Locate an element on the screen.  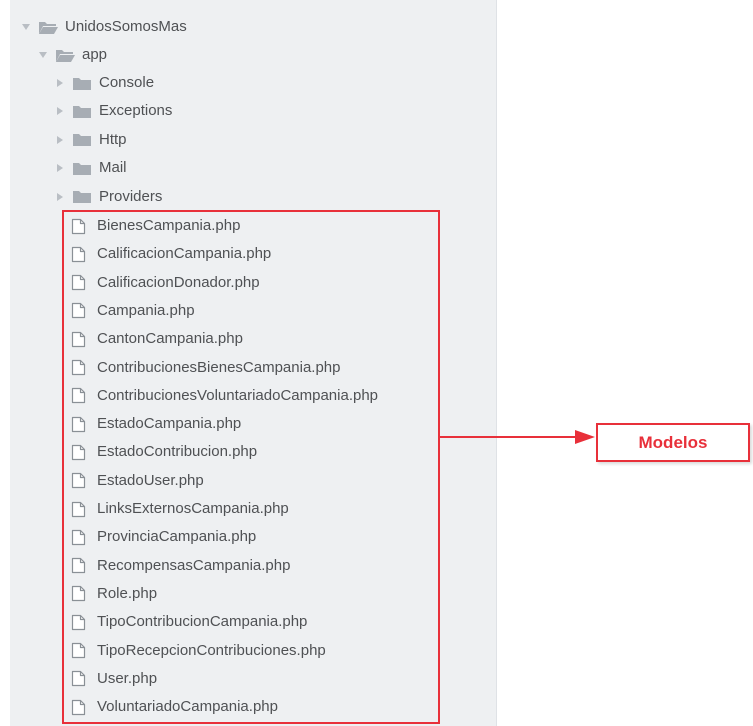
tree-file-item: EstadoUser.php is located at coordinates (137, 481).